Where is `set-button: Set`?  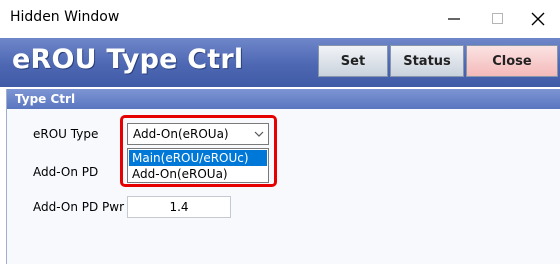 set-button: Set is located at coordinates (353, 61).